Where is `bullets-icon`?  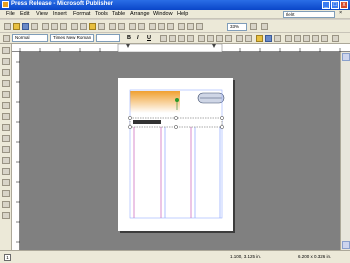 bullets-icon is located at coordinates (210, 38).